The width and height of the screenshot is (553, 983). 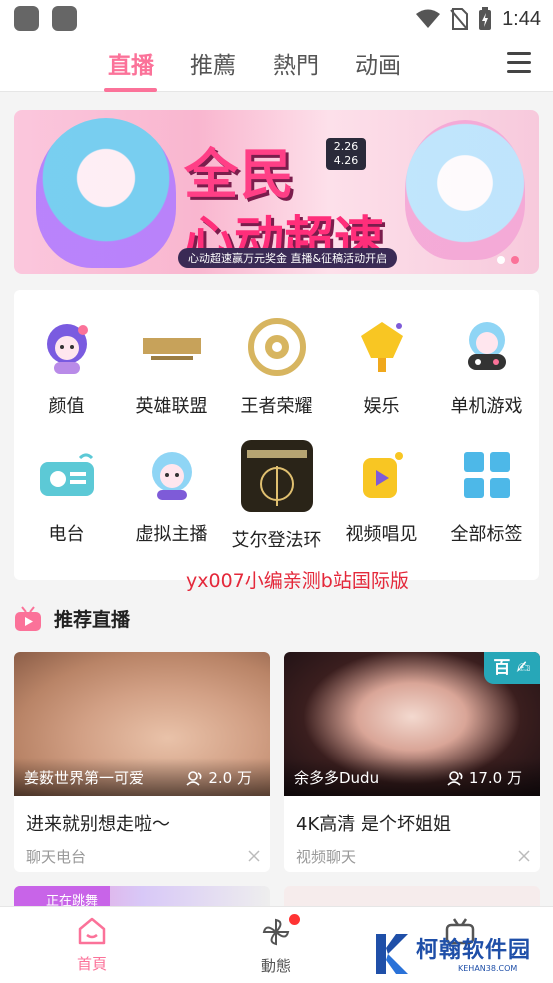 I want to click on category-all-tags: 全部标签, so click(x=486, y=495).